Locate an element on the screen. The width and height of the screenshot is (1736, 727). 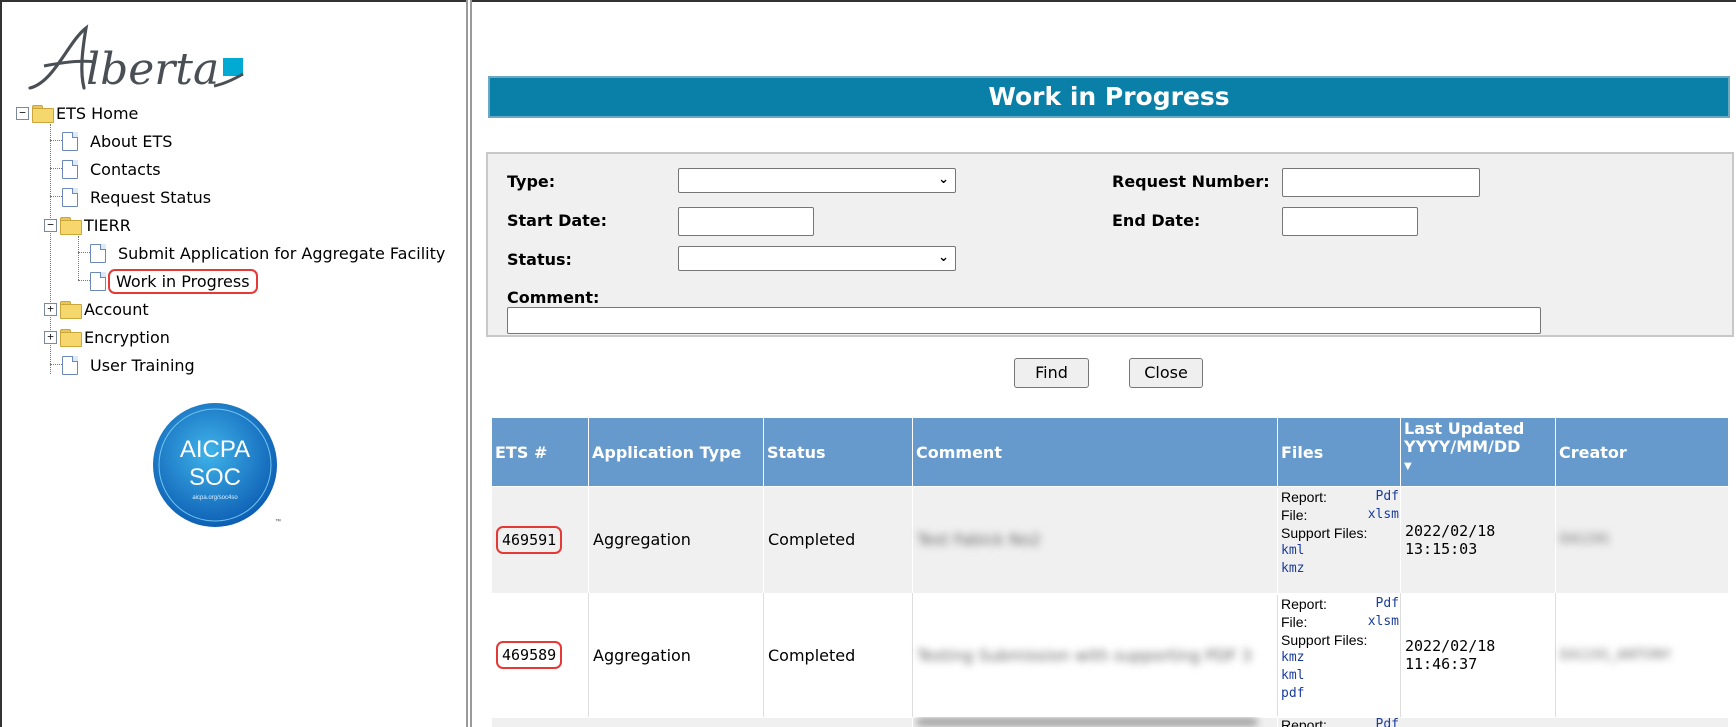
column-header-last-updated-label: Last Updated YYYY/MM/DD is located at coordinates (1464, 437).